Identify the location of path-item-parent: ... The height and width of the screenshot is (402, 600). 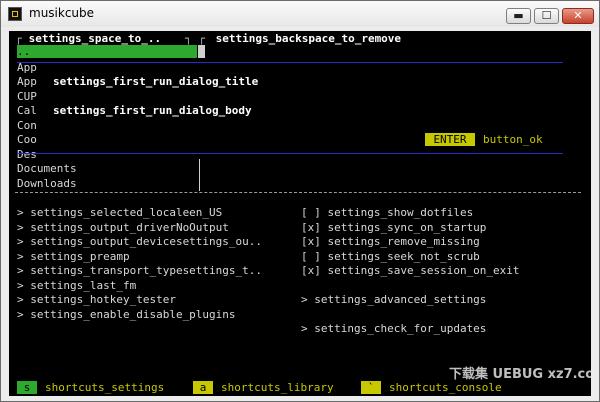
(23, 51).